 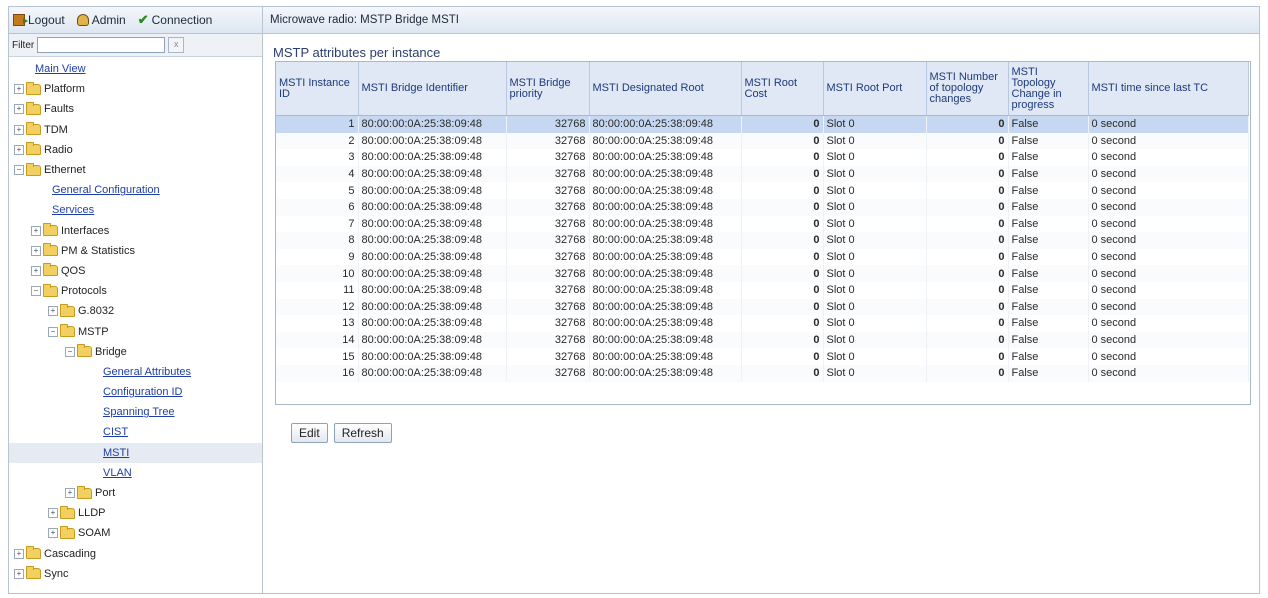 I want to click on tree-node-services: Services, so click(x=135, y=210).